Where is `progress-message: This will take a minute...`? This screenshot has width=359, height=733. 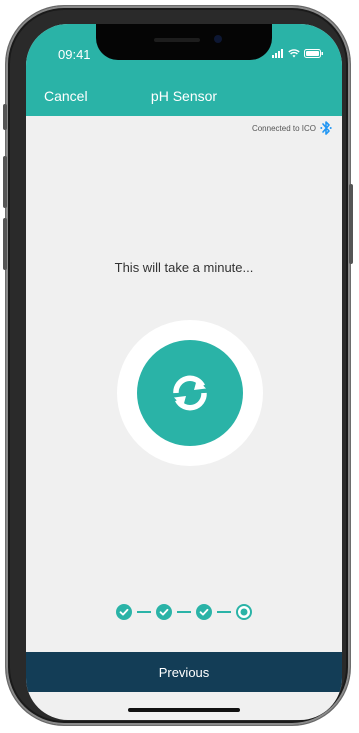 progress-message: This will take a minute... is located at coordinates (184, 267).